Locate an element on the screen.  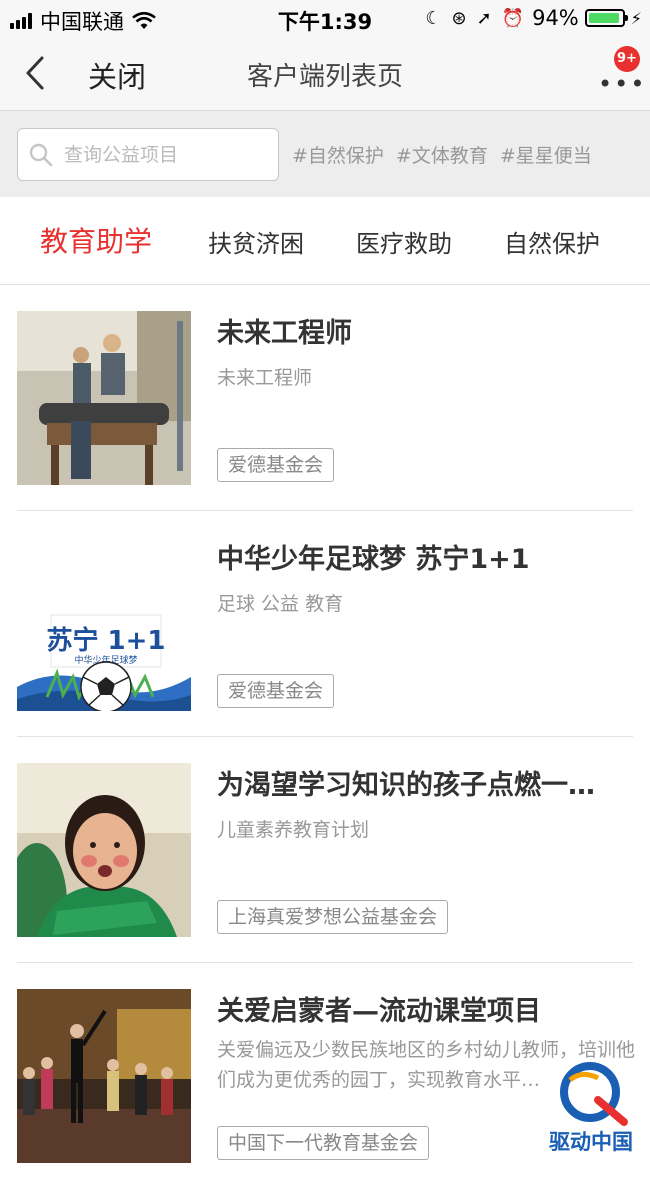
page-title: 客户端列表页 is located at coordinates (324, 77).